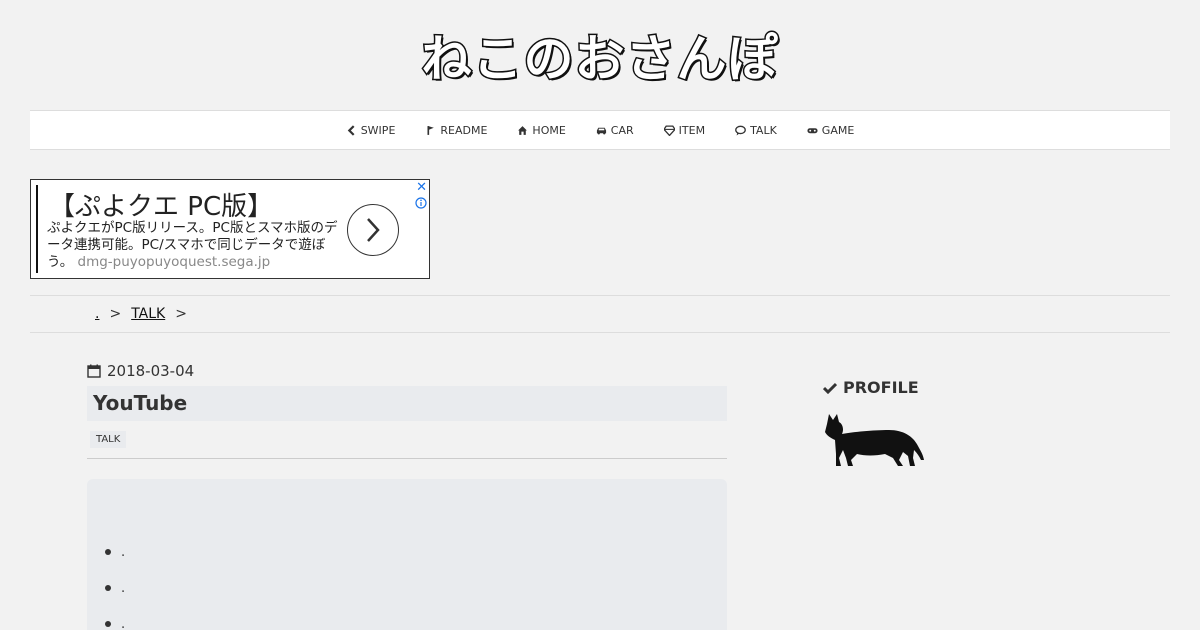 Image resolution: width=1200 pixels, height=630 pixels. Describe the element at coordinates (830, 388) in the screenshot. I see `check-icon` at that location.